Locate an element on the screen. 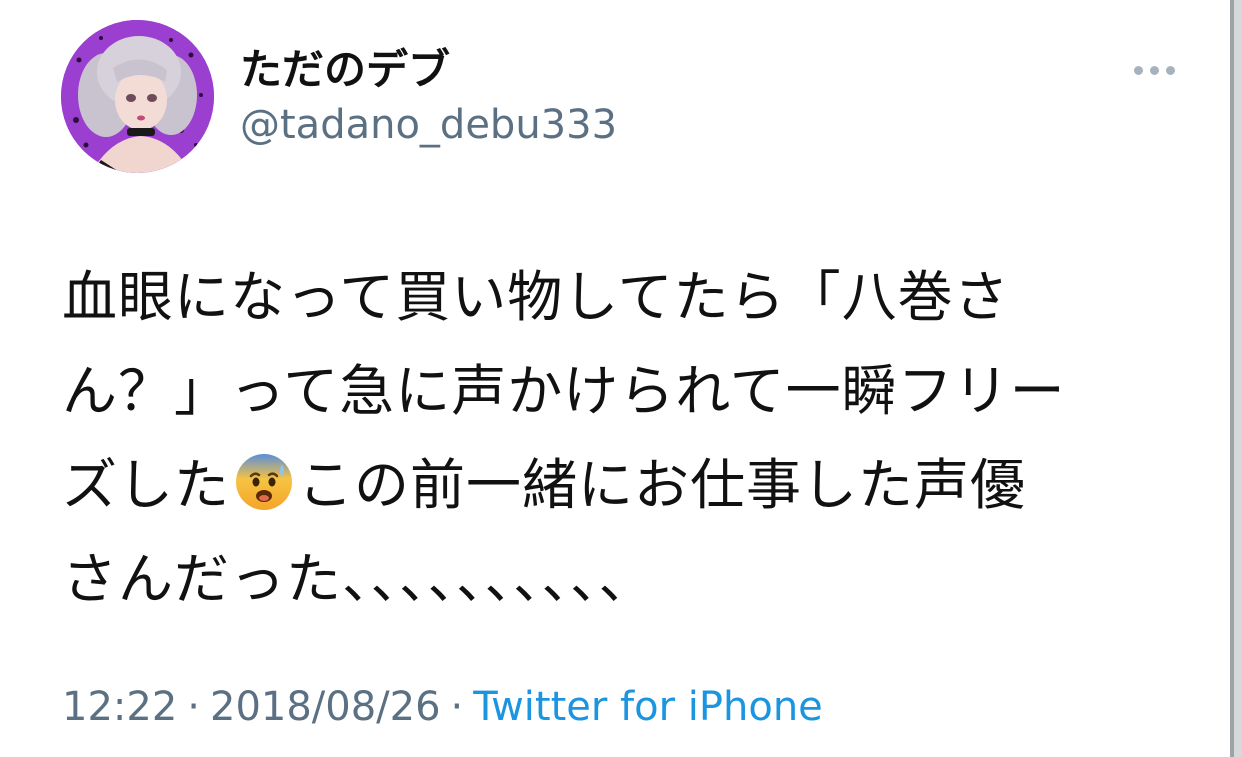 Image resolution: width=1242 pixels, height=757 pixels. tweet-source-link: Twitter for iPhone is located at coordinates (648, 707).